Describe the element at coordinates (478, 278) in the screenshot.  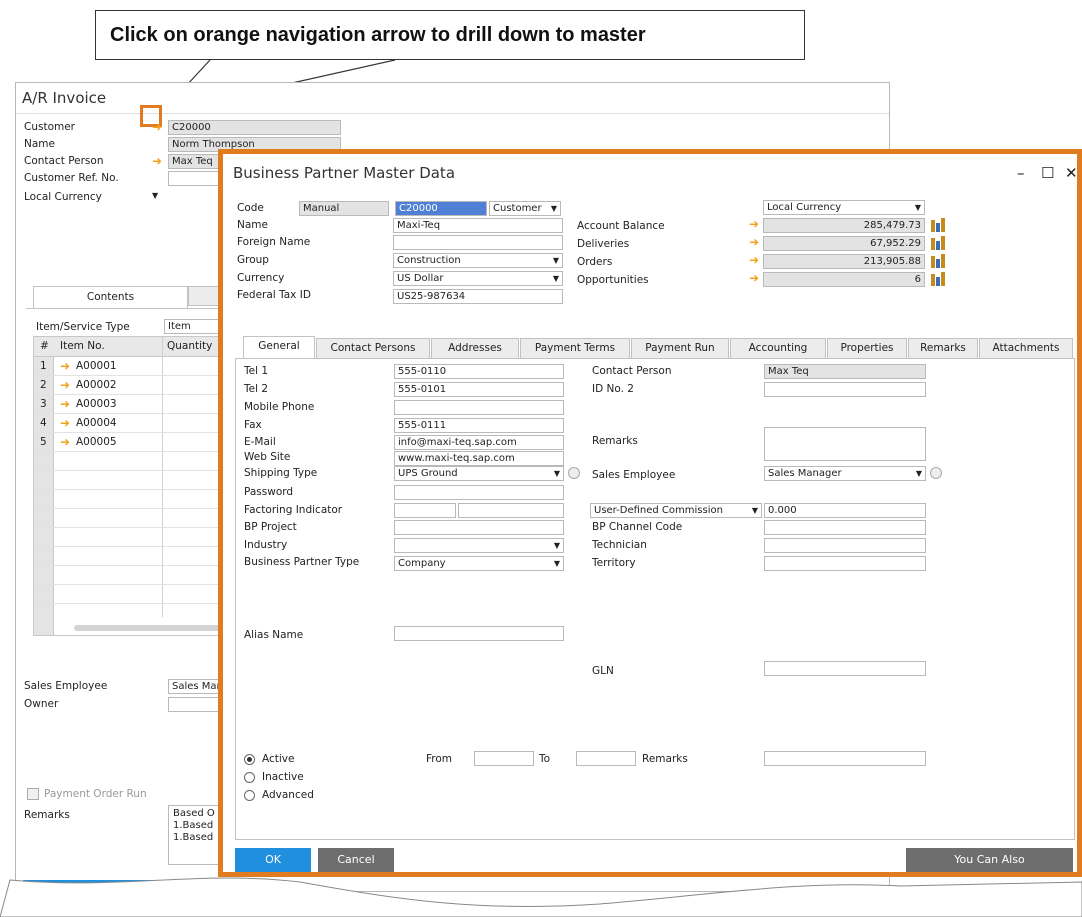
I see `currency-select: US Dollar ▼` at that location.